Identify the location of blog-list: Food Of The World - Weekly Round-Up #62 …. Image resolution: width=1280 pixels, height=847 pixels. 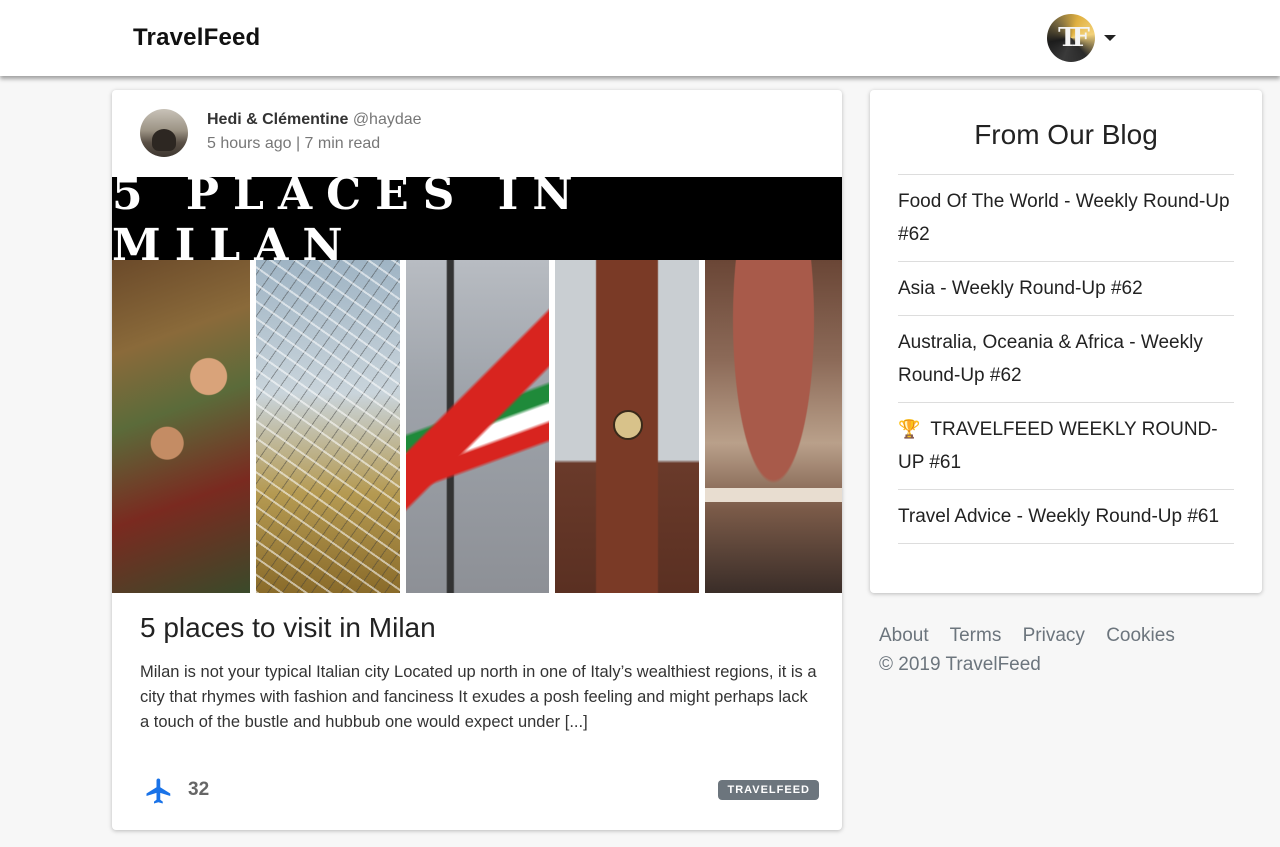
(1066, 359).